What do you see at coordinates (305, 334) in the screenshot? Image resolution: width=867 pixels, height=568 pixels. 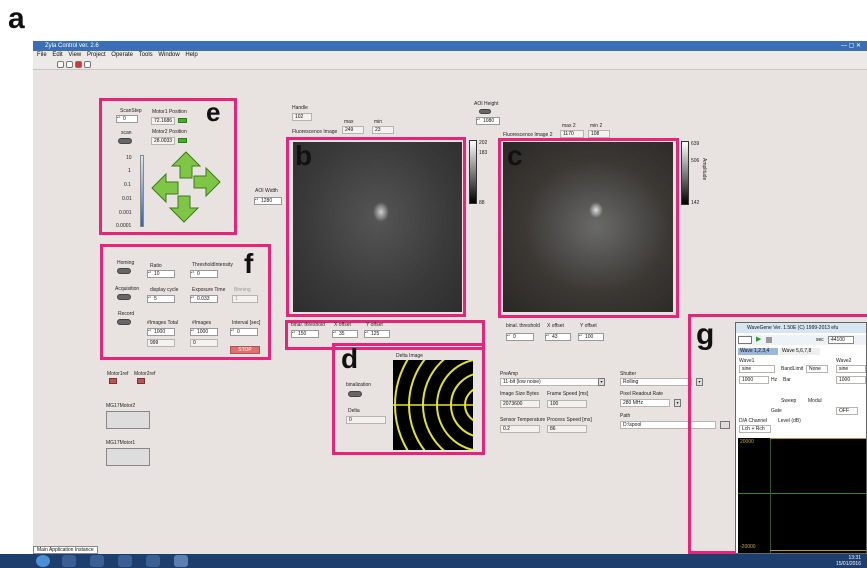 I see `binal-threshold-input: 150` at bounding box center [305, 334].